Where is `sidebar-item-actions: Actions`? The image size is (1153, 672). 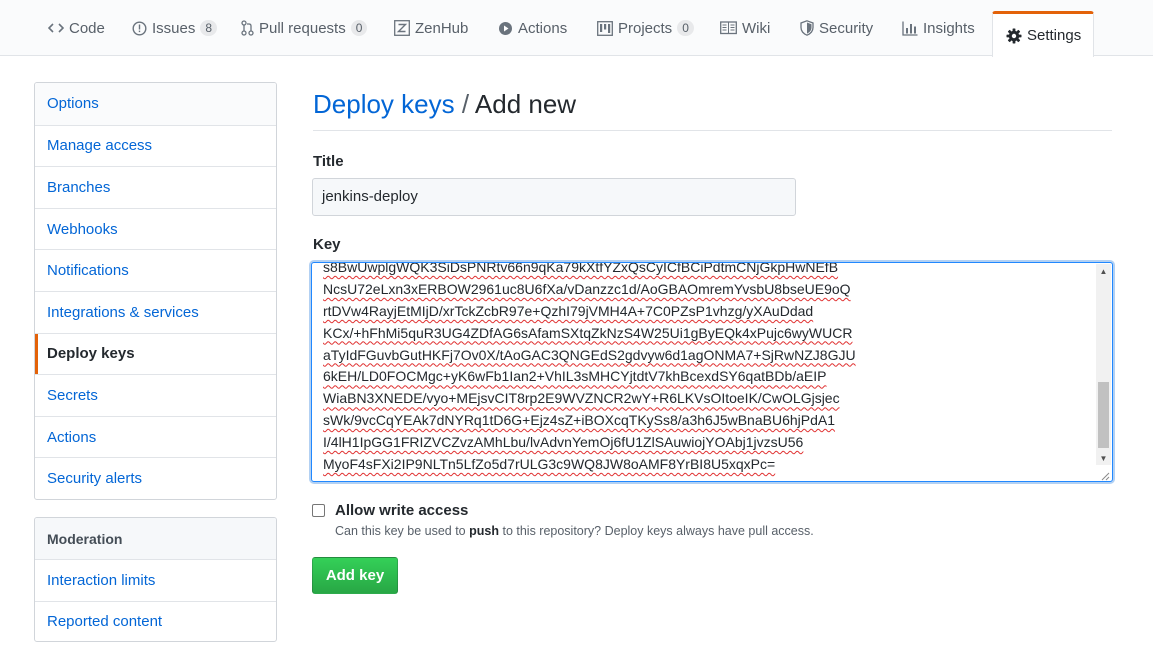 sidebar-item-actions: Actions is located at coordinates (155, 436).